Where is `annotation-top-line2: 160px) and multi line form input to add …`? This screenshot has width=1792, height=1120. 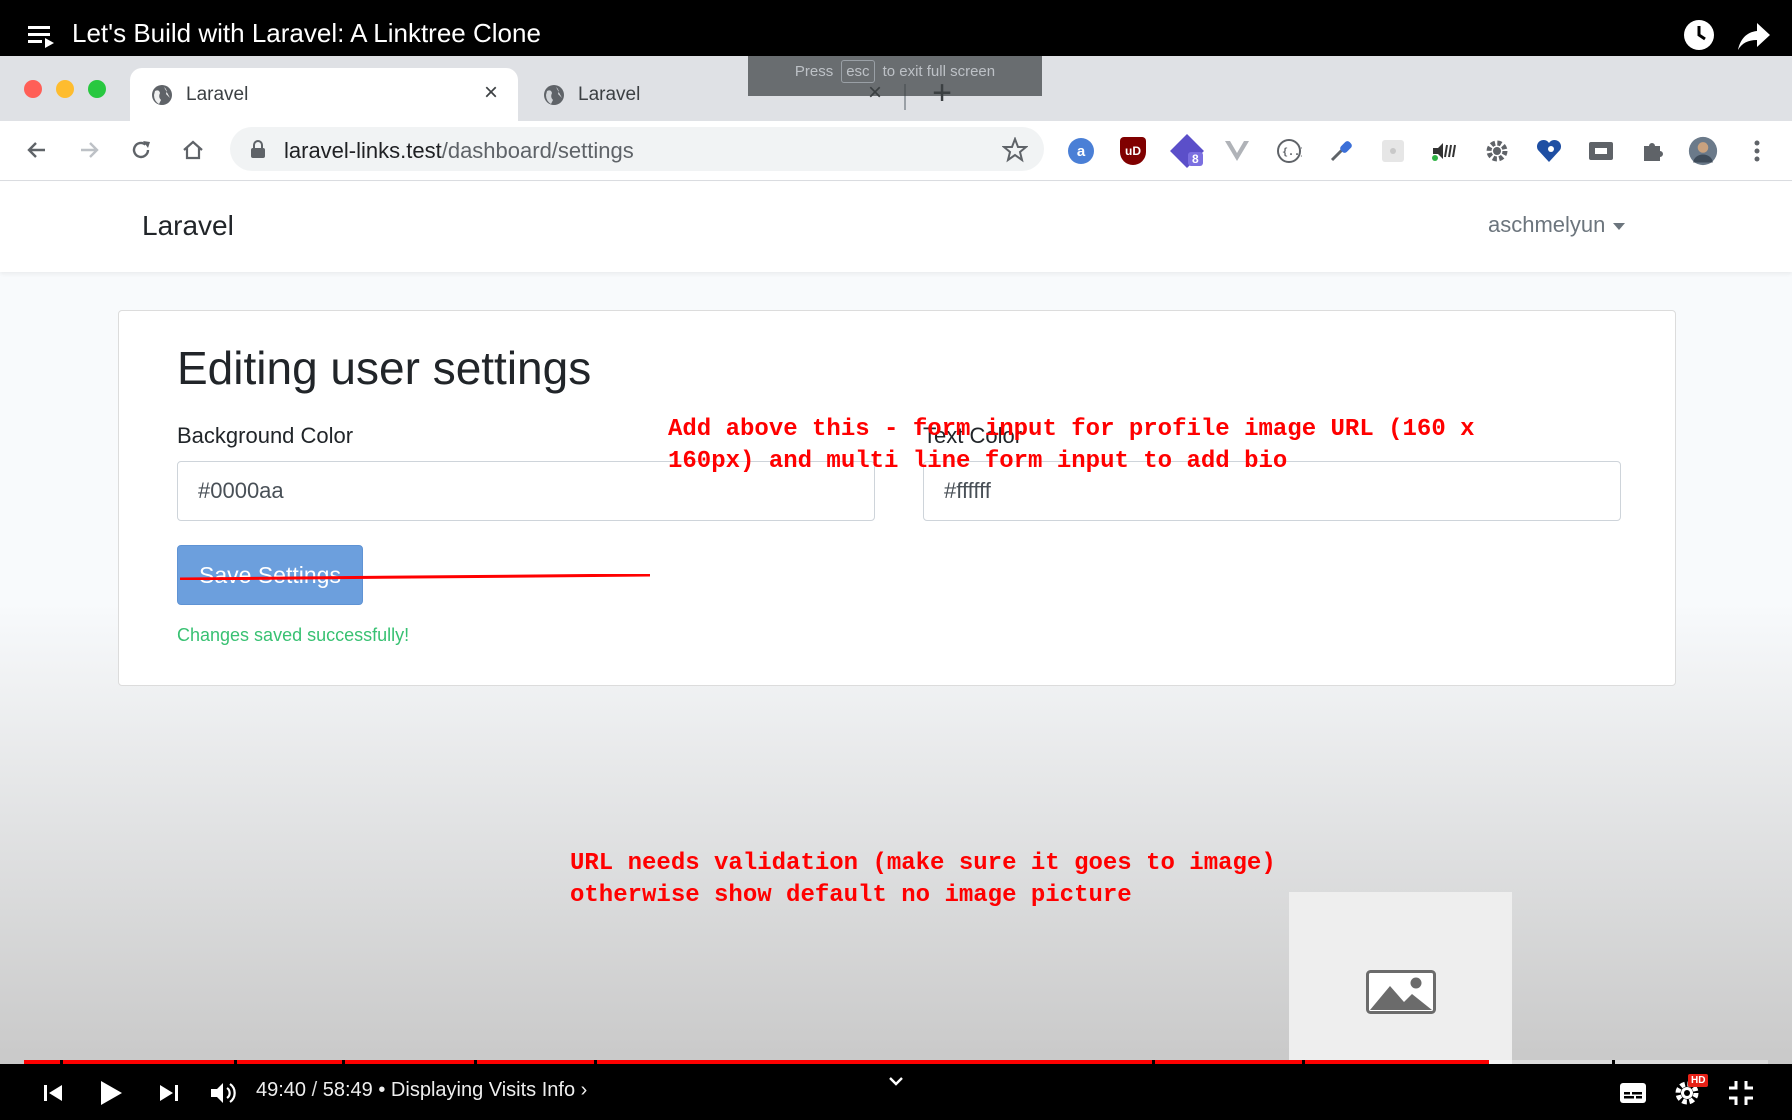
annotation-top-line2: 160px) and multi line form input to add … is located at coordinates (978, 461).